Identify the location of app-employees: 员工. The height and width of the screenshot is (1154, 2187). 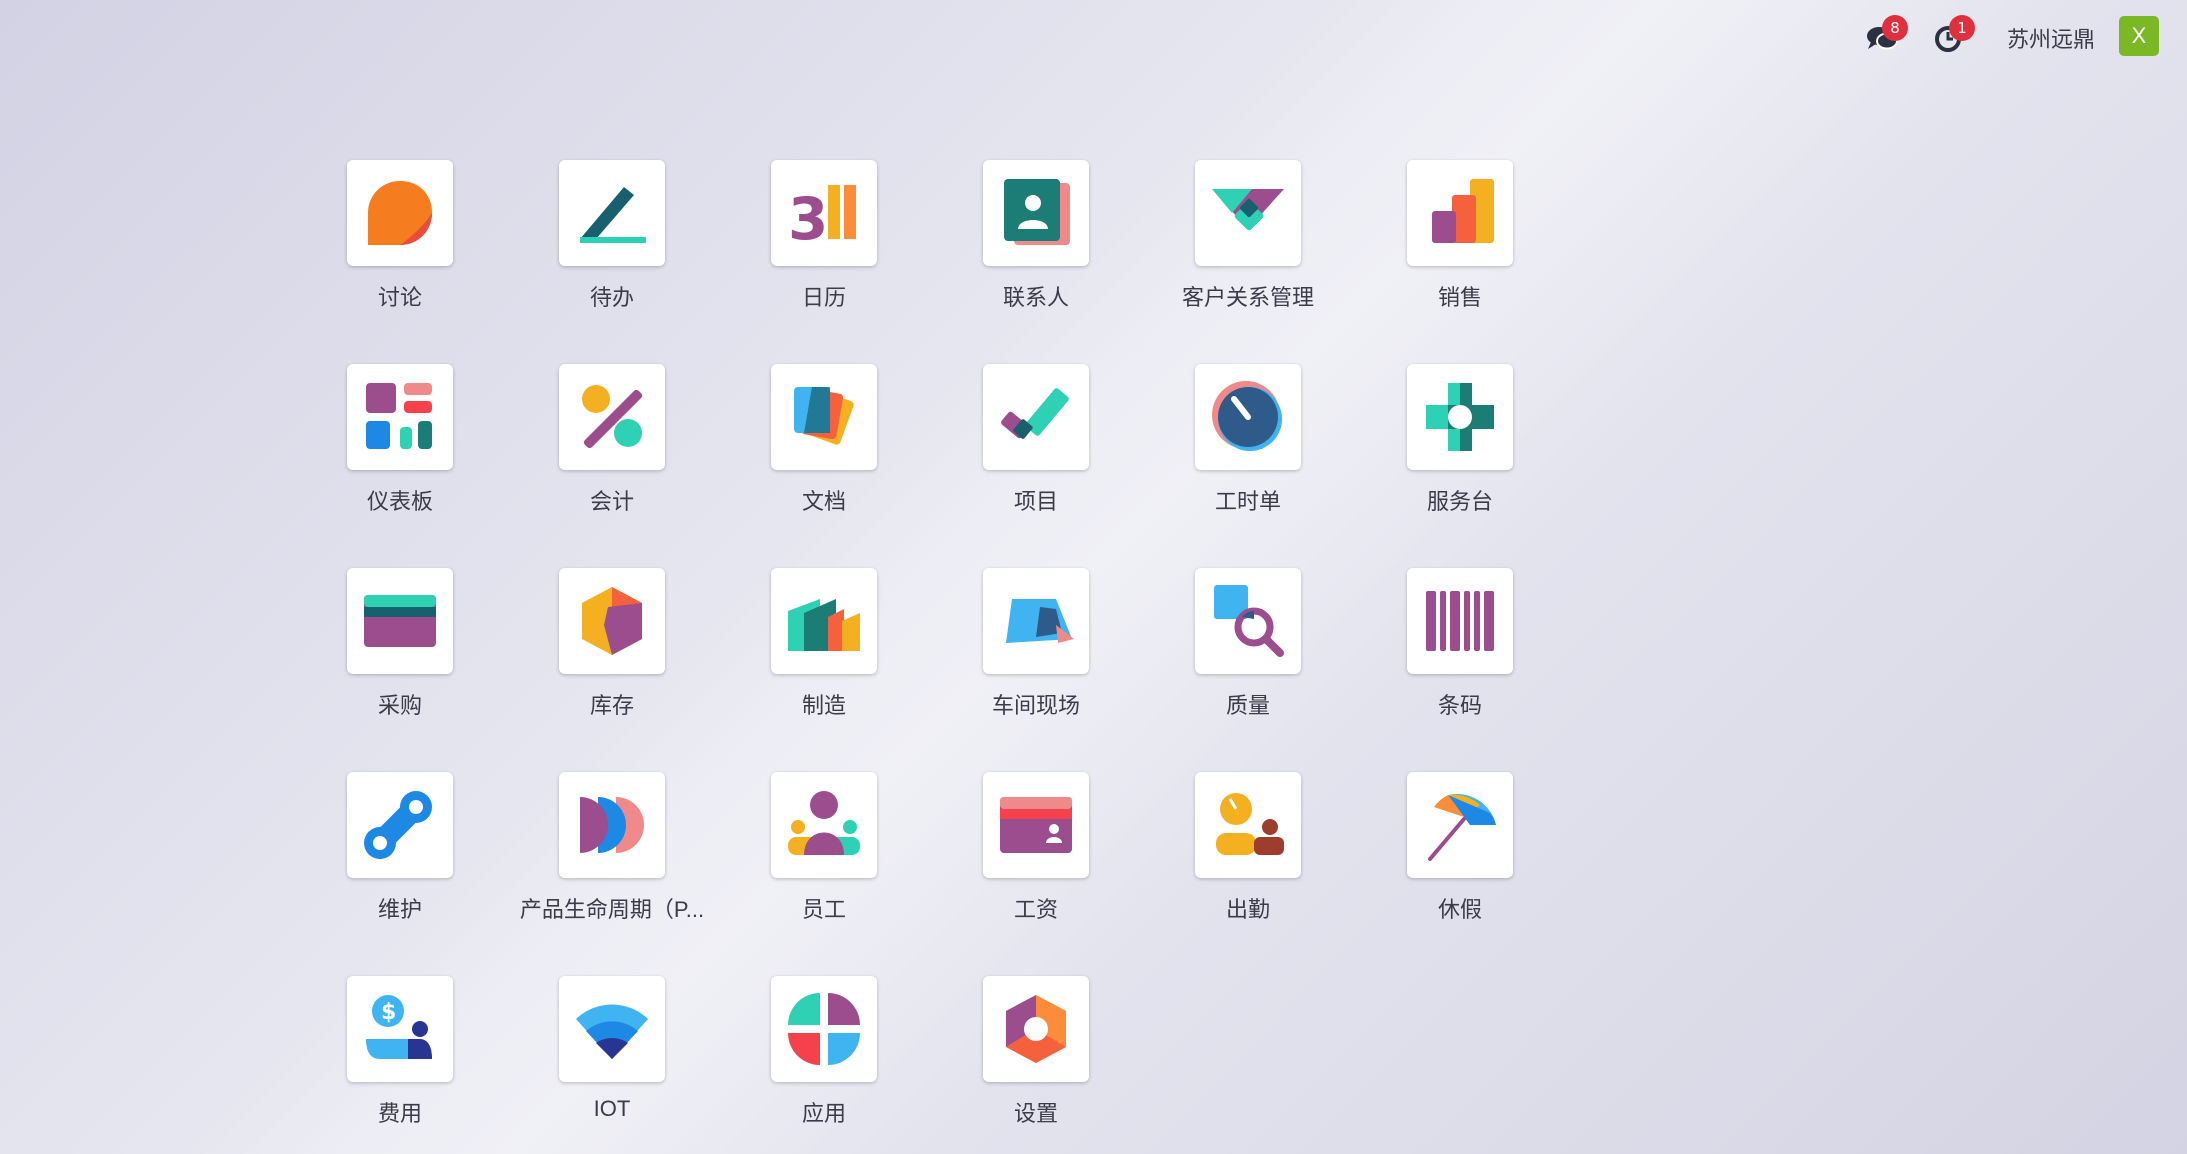
(824, 848).